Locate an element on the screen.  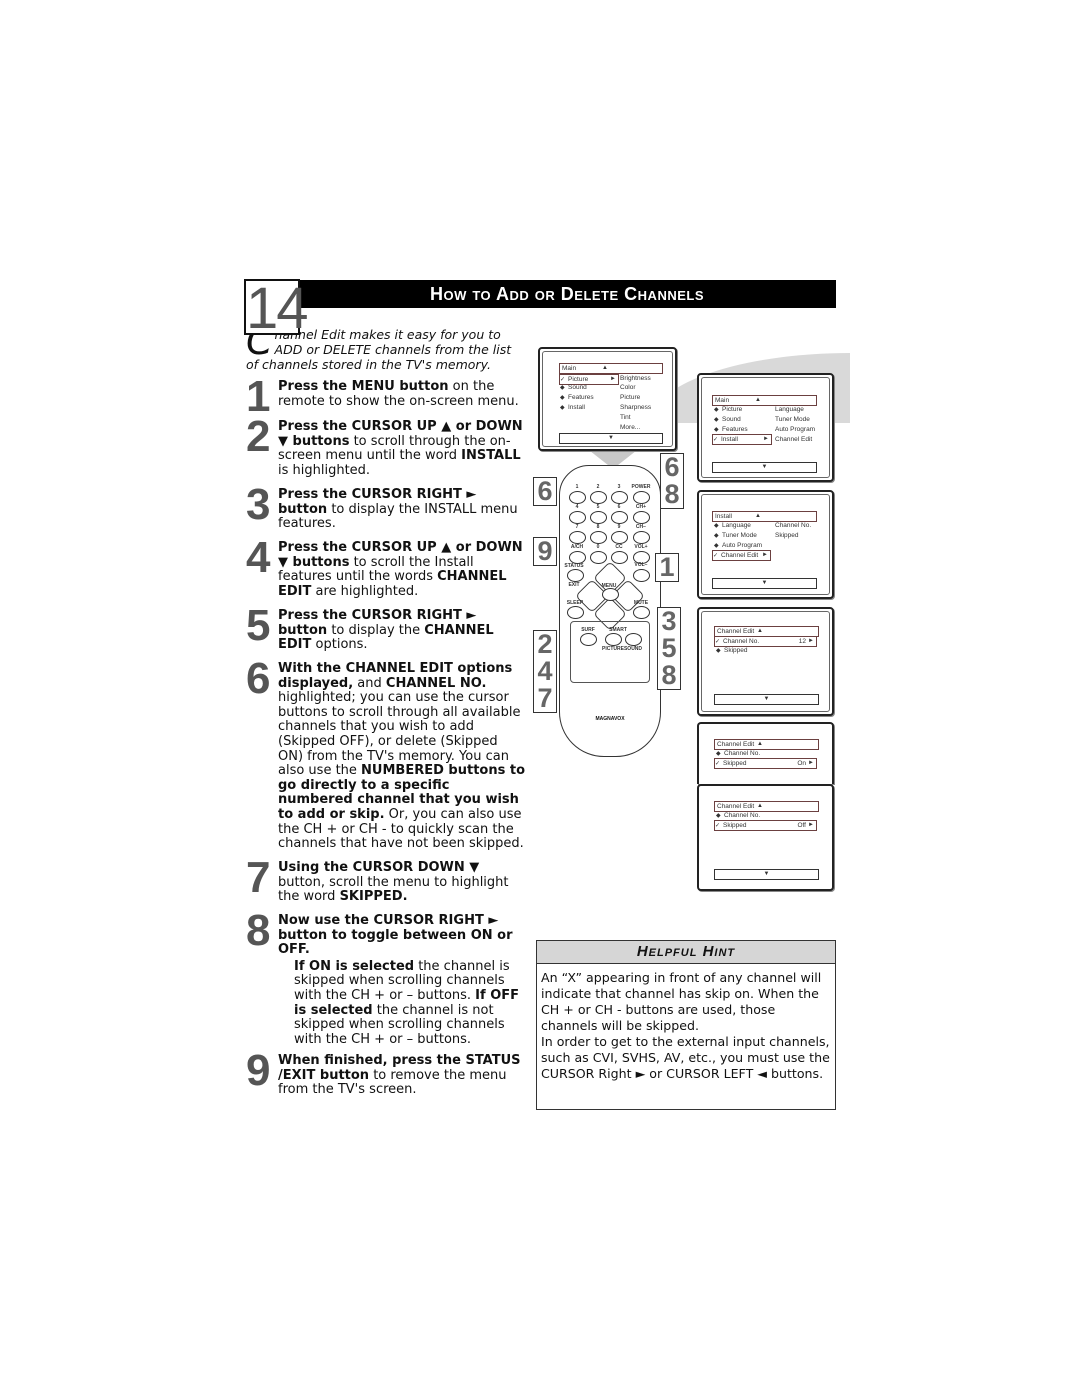
step-text: options. is located at coordinates (339, 645).